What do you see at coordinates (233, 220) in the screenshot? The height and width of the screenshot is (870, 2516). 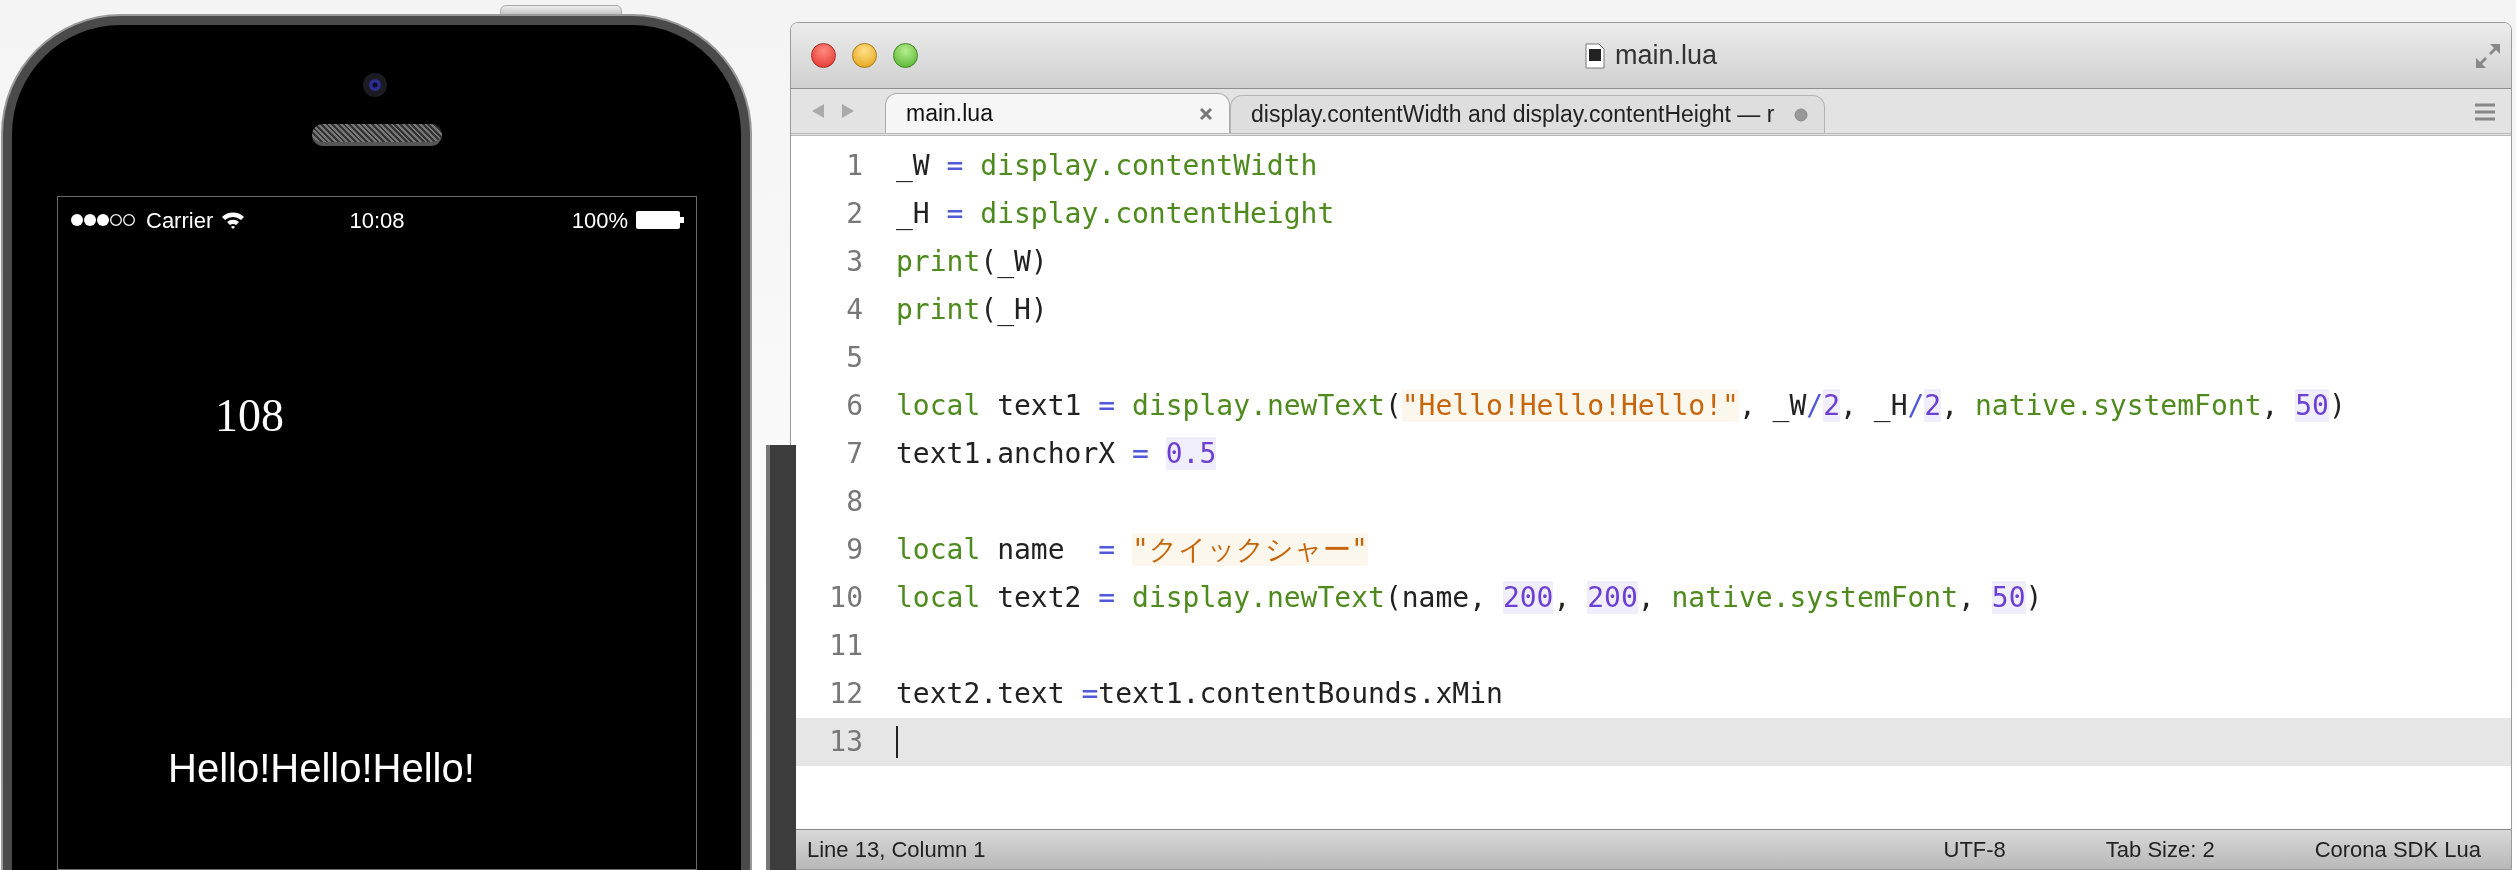 I see `wifi-icon` at bounding box center [233, 220].